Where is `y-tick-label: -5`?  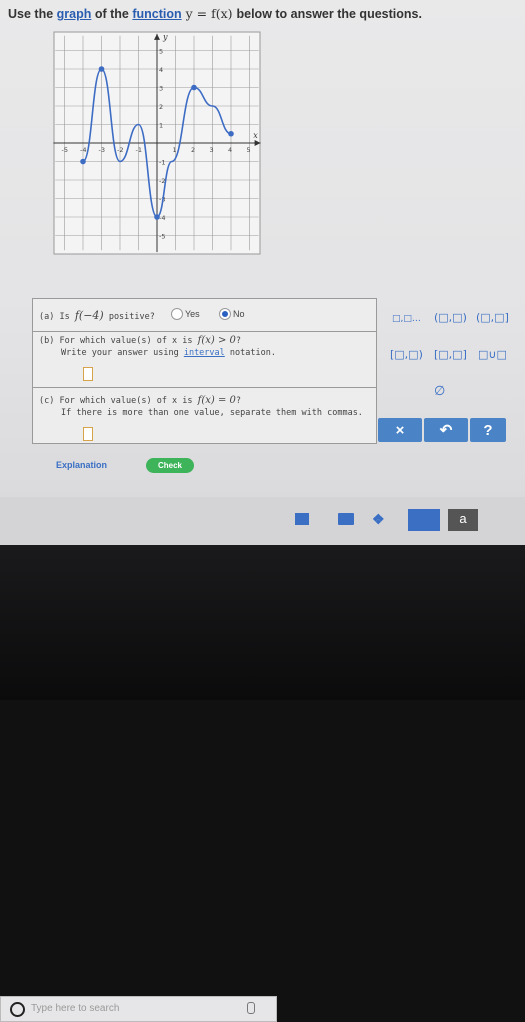
y-tick-label: -5 is located at coordinates (162, 237).